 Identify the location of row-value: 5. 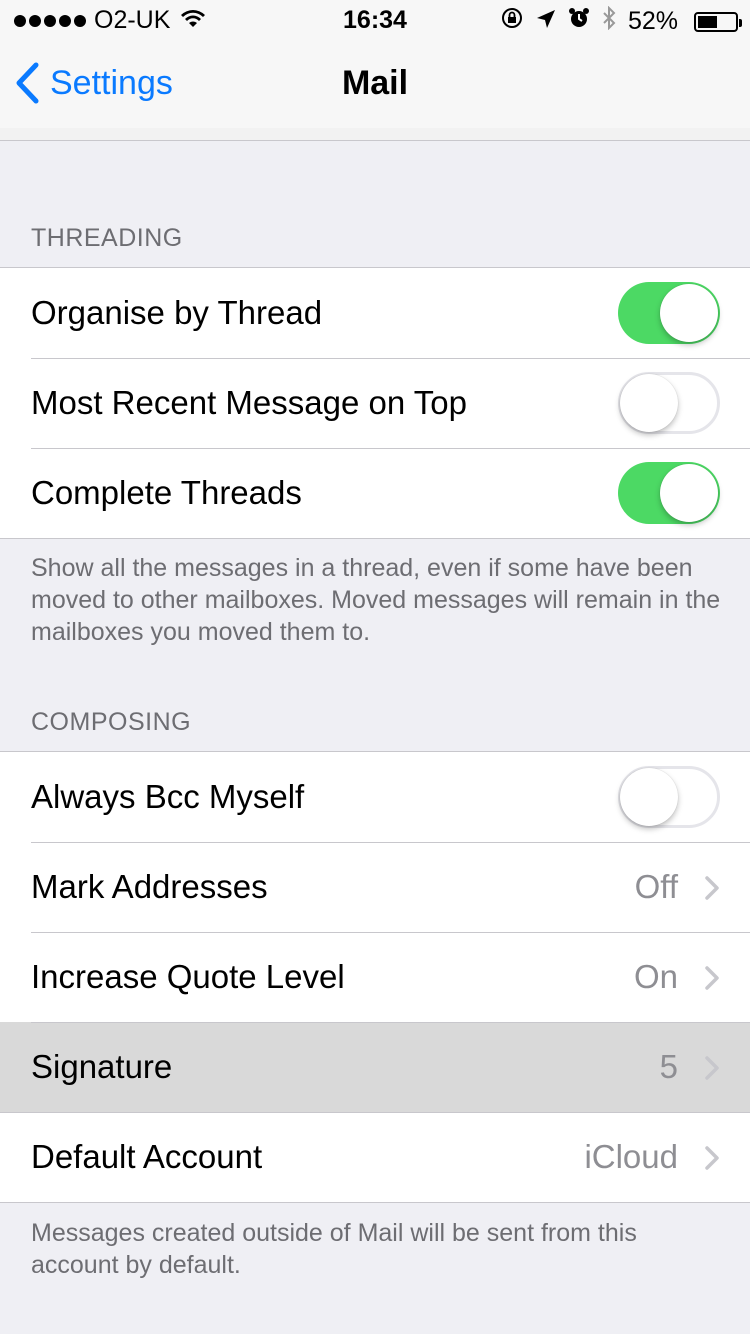
(668, 1066).